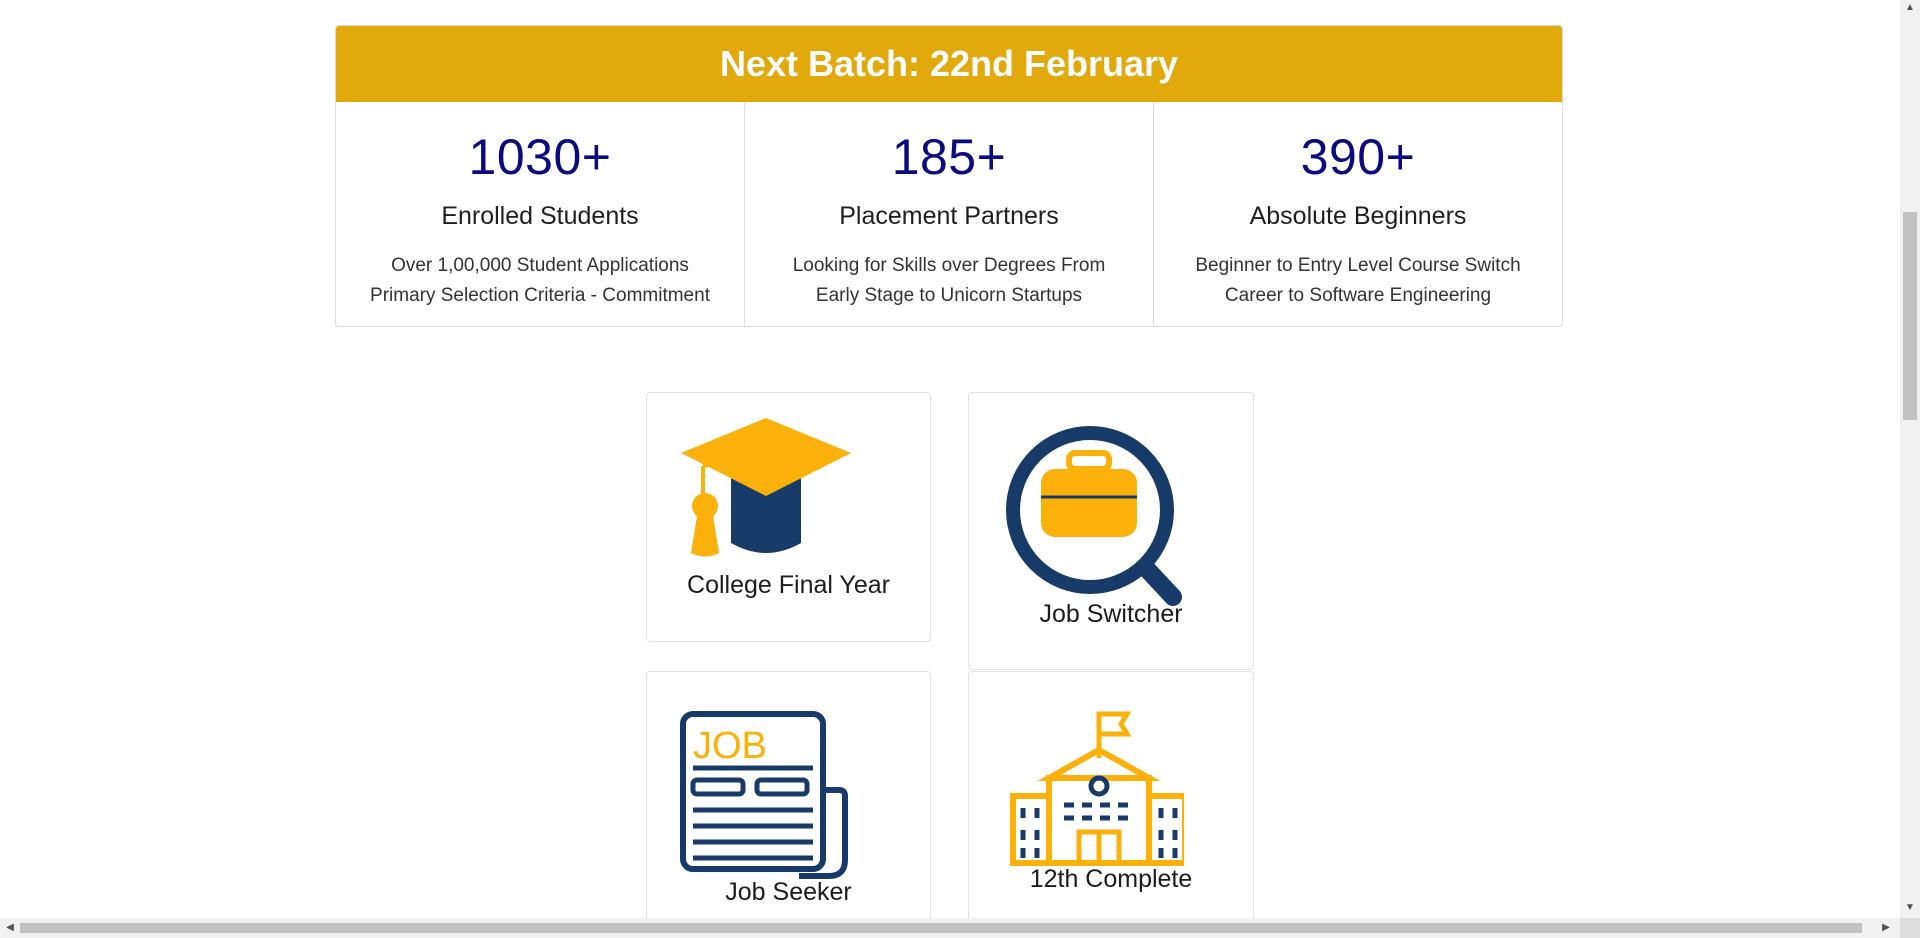  I want to click on card-college-final-year: College Final Year, so click(788, 517).